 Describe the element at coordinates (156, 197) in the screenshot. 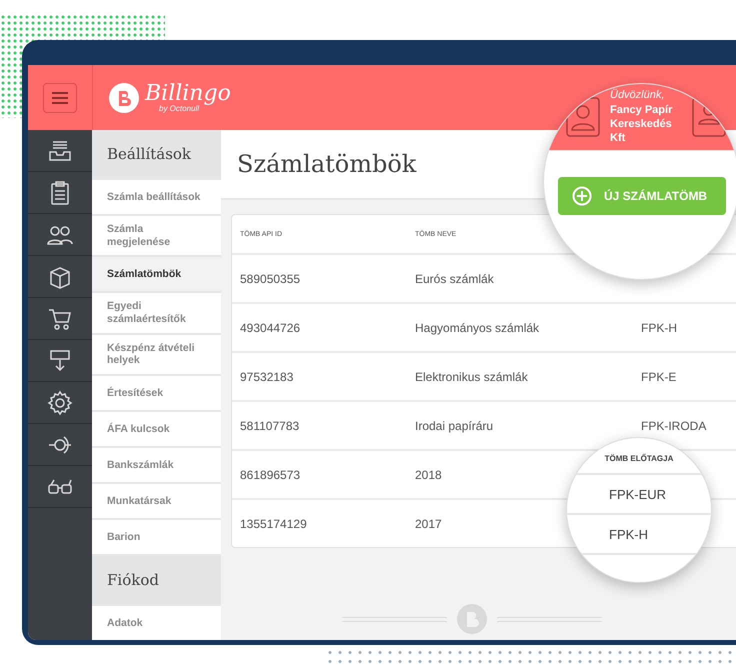

I see `menu-item: Számla beállítások` at that location.